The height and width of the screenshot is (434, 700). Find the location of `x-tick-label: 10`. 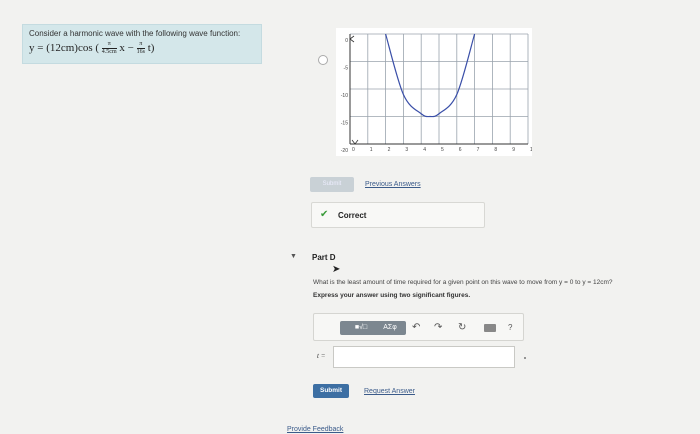

x-tick-label: 10 is located at coordinates (531, 150).